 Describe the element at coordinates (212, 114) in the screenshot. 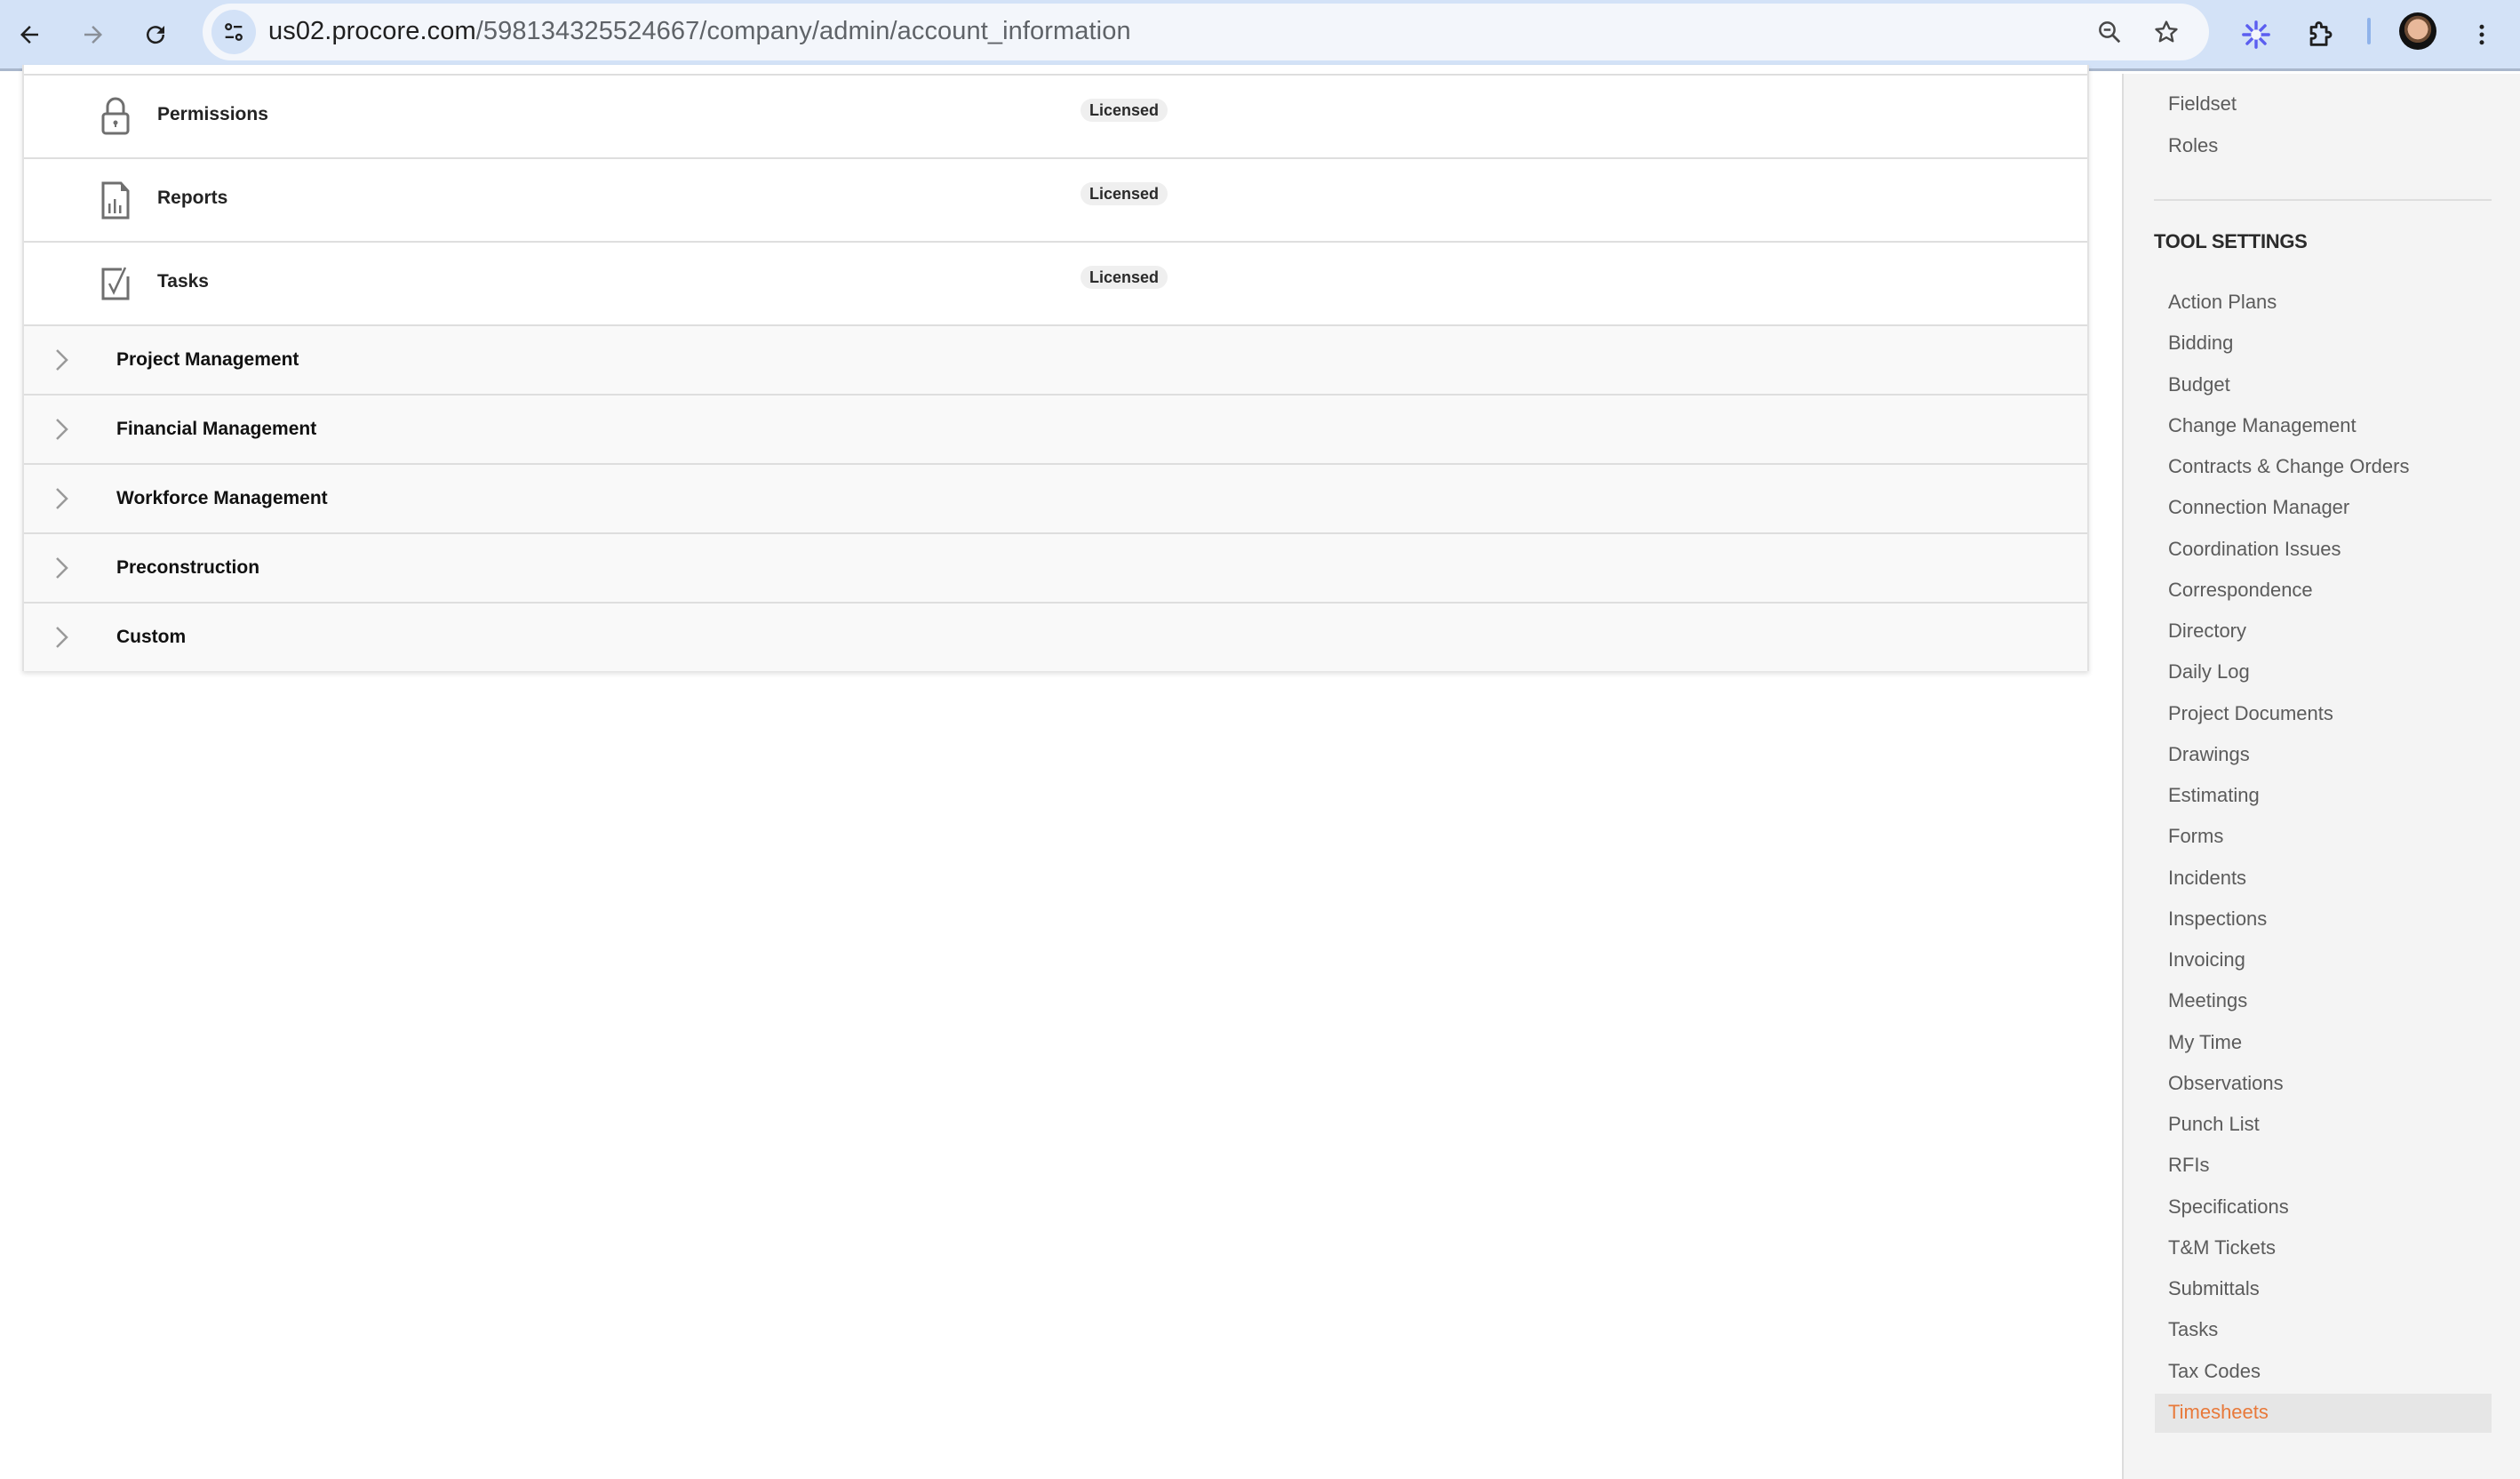

I see `tool-name: Permissions` at that location.